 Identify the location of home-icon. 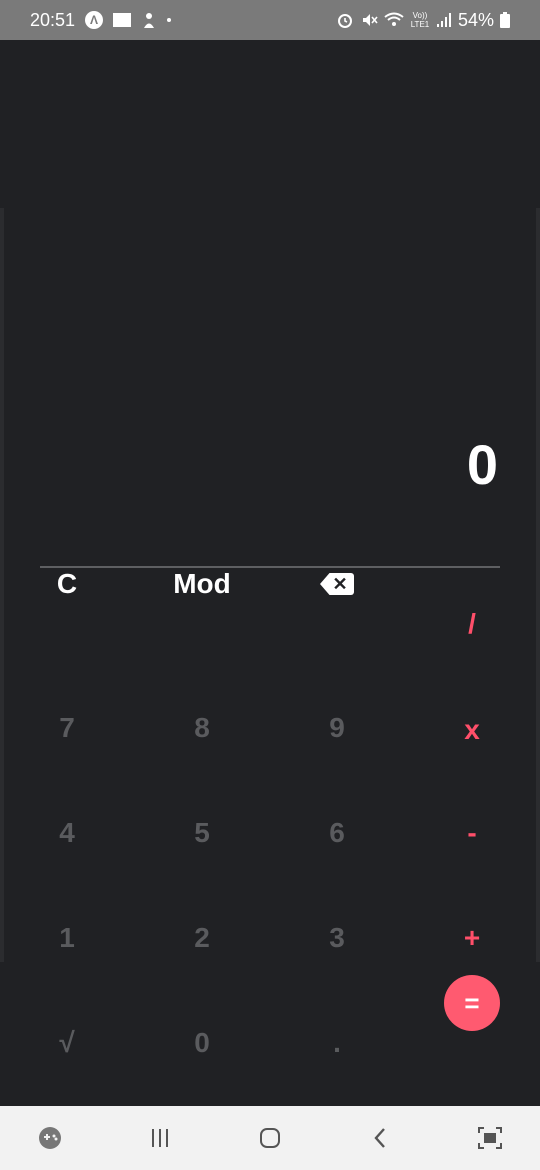
(270, 1138).